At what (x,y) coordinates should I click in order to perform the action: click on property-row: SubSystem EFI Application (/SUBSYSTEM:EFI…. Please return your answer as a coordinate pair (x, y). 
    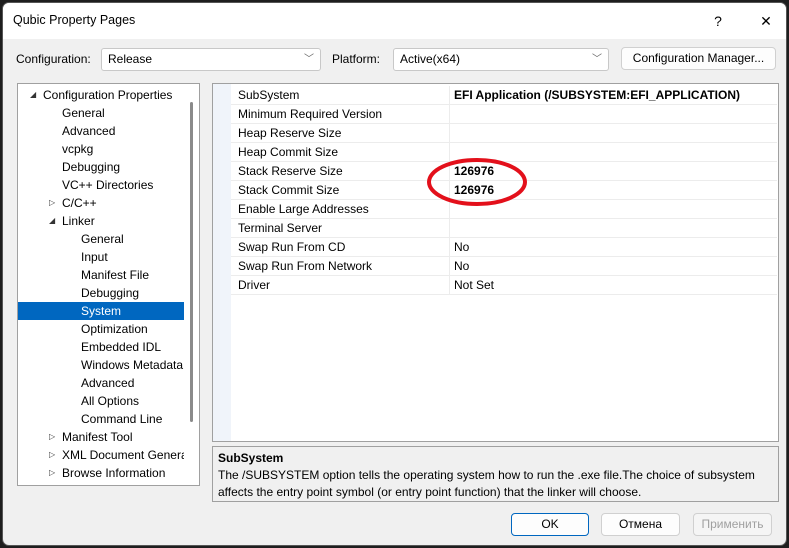
    Looking at the image, I should click on (504, 95).